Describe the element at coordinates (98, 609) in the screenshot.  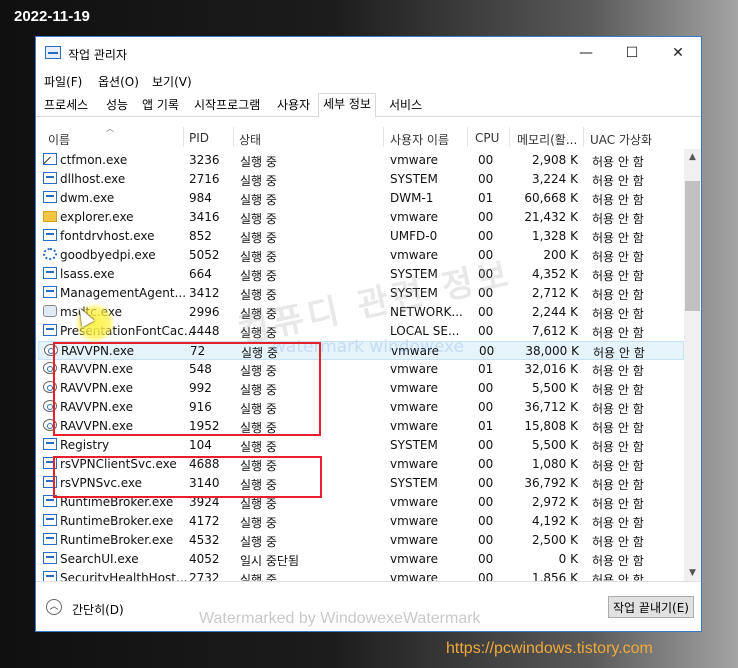
I see `fewer-details-link: 간단히(D)` at that location.